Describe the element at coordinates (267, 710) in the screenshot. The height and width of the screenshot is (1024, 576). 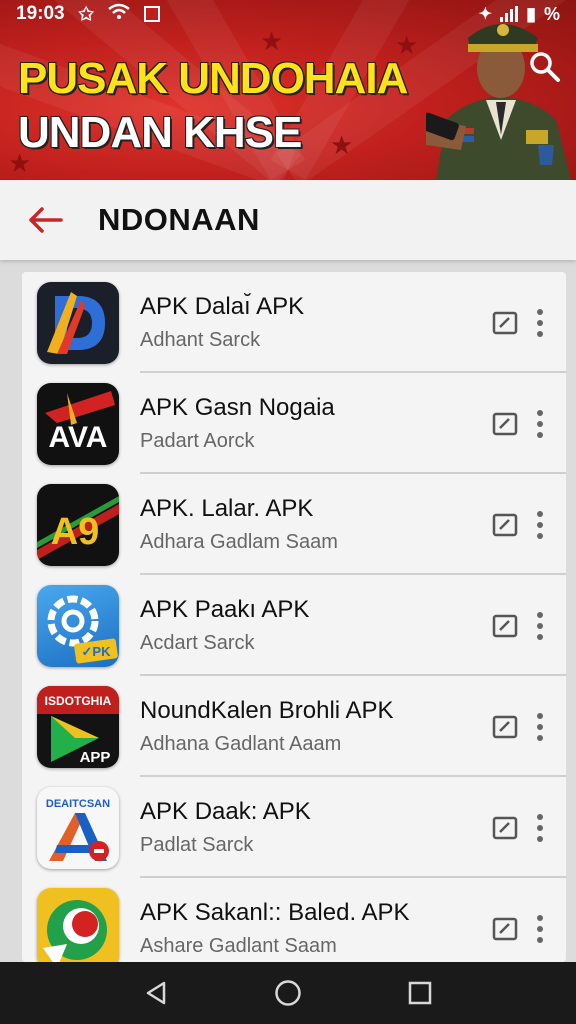
I see `app-name: NoundKalen Brohli APK` at that location.